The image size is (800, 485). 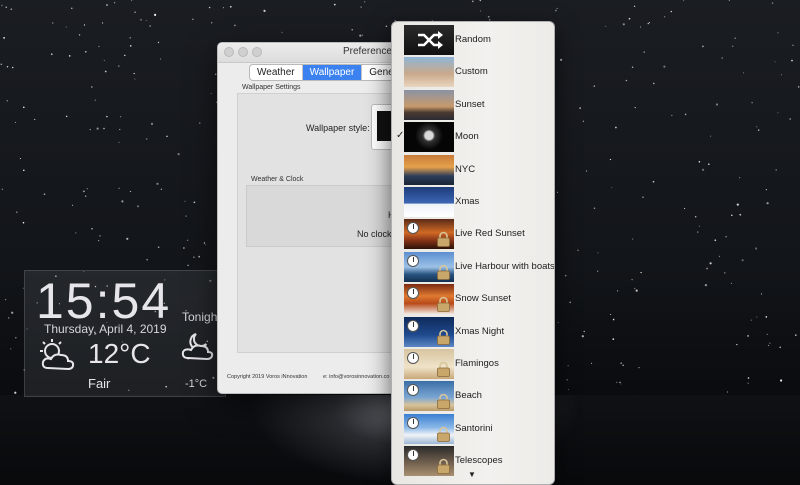 I want to click on menu-item-sunset: Sunset, so click(x=473, y=105).